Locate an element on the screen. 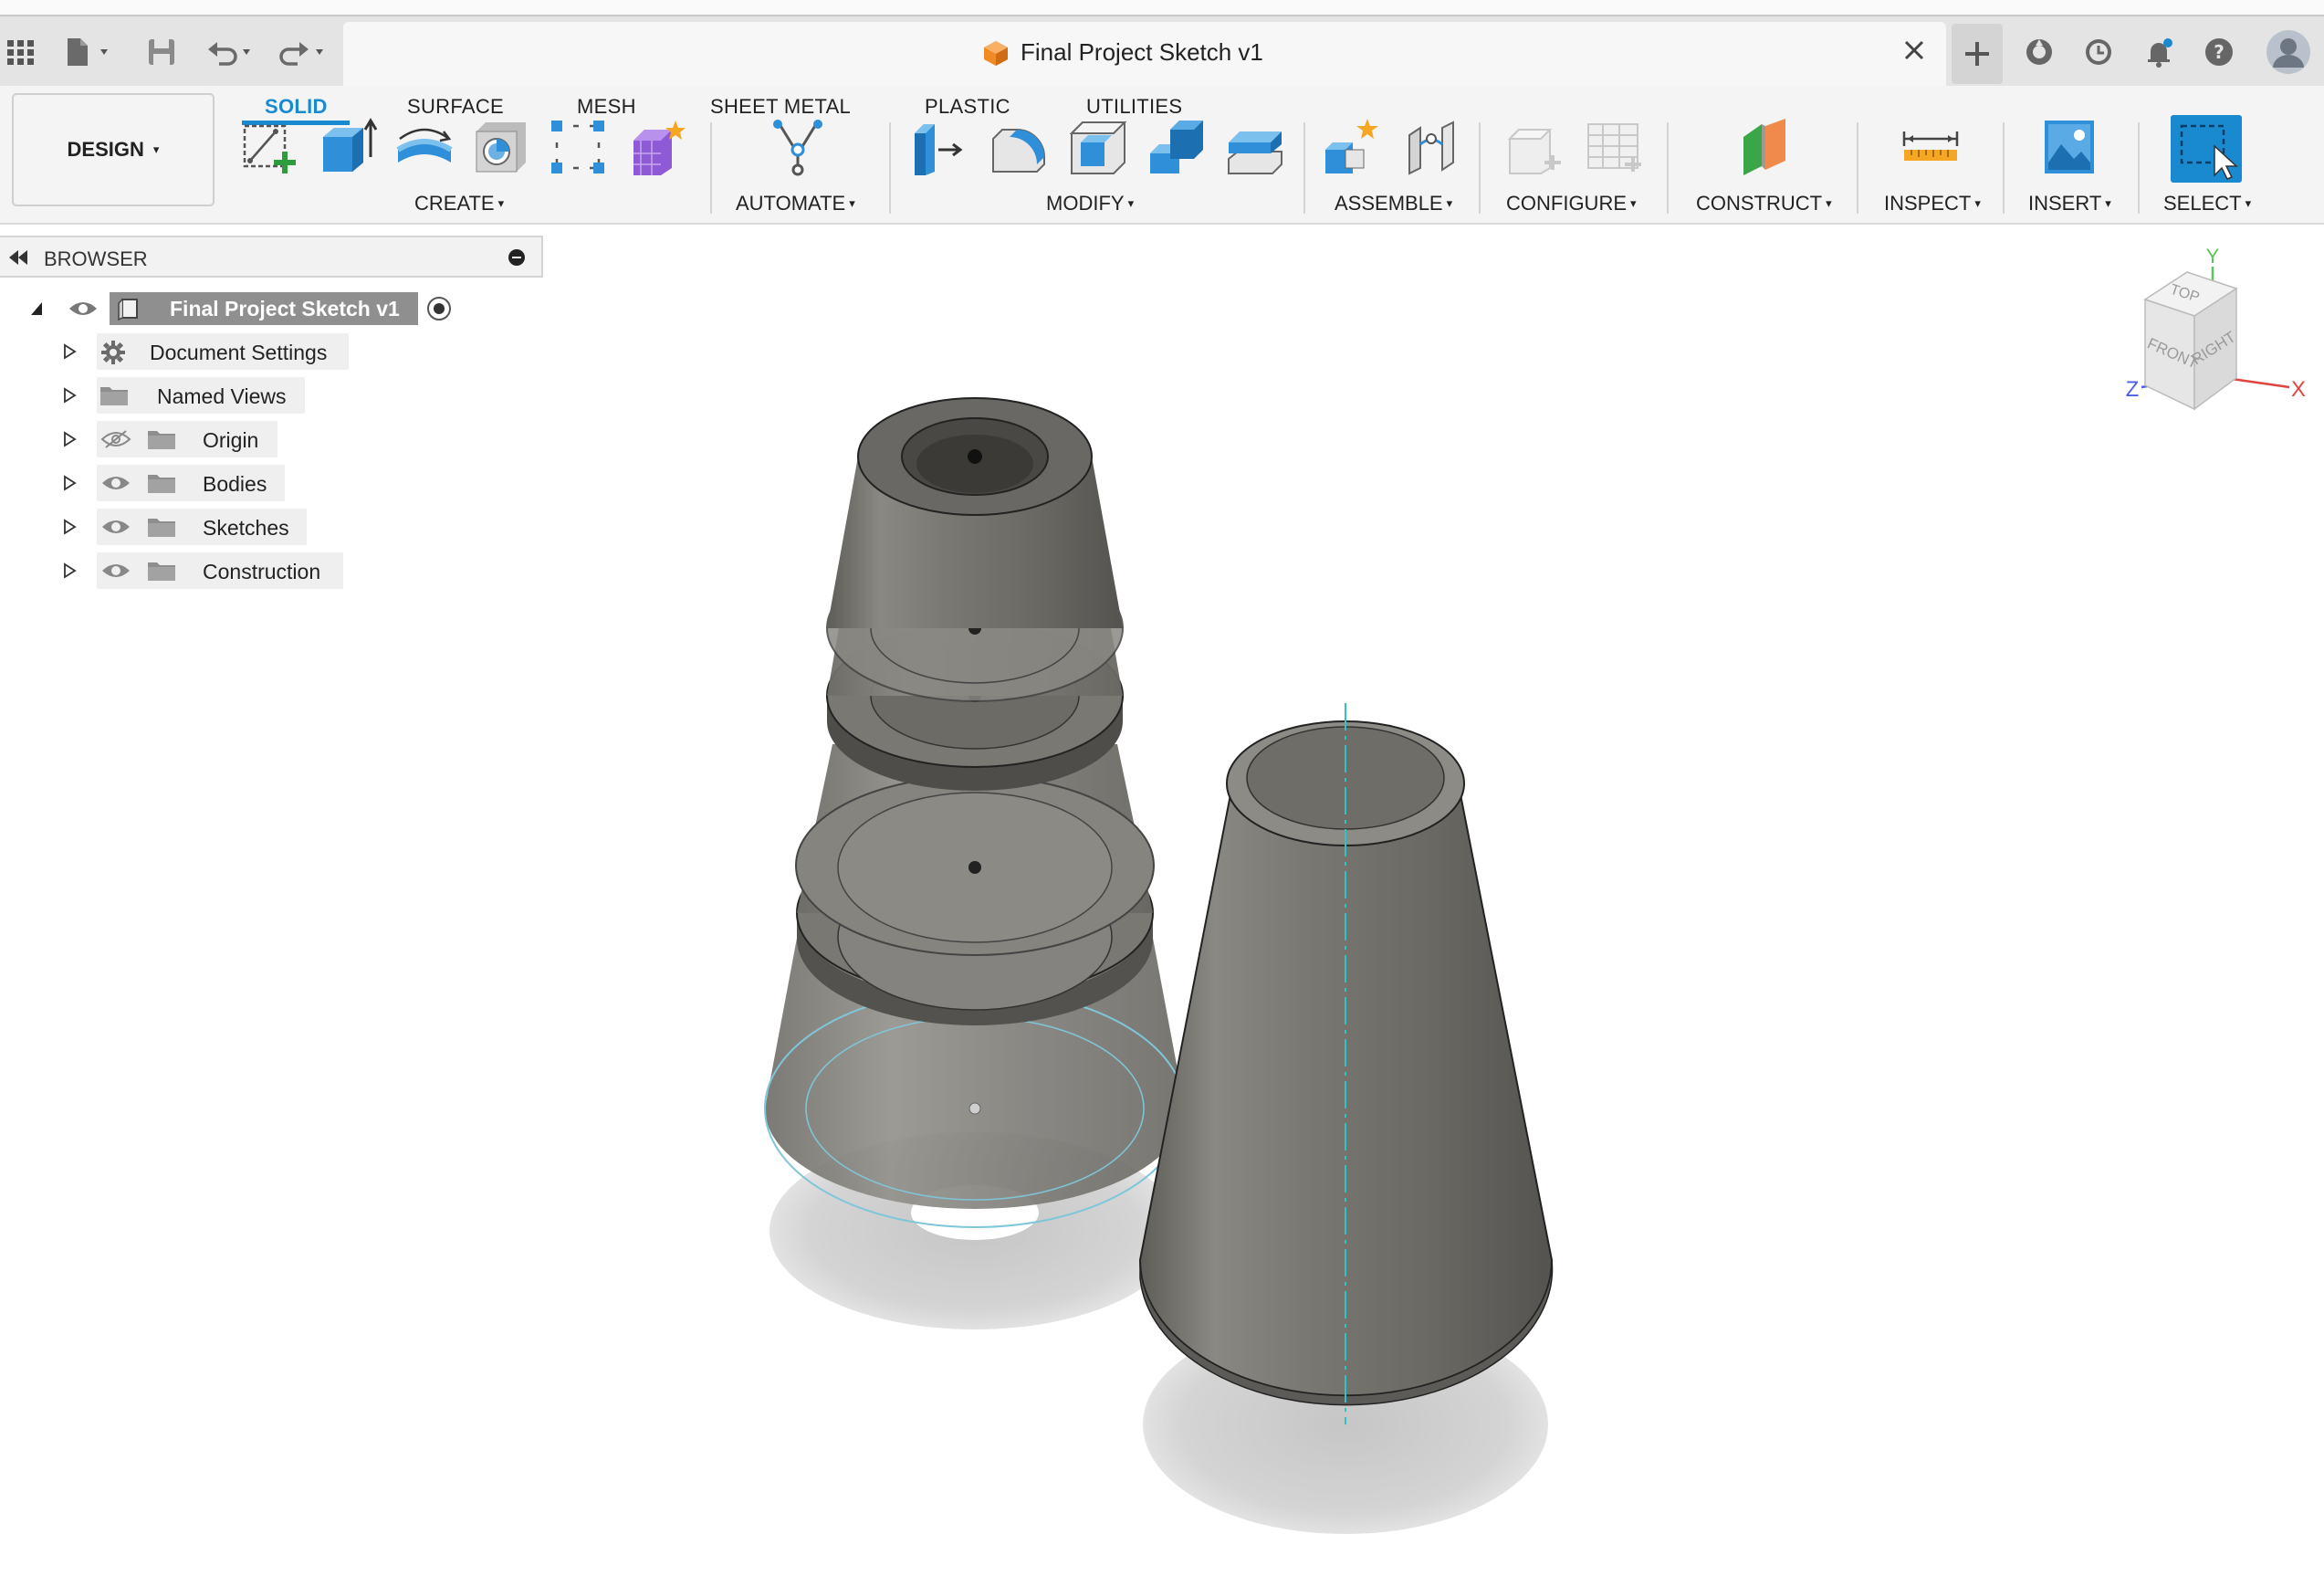  pattern-icon is located at coordinates (578, 147).